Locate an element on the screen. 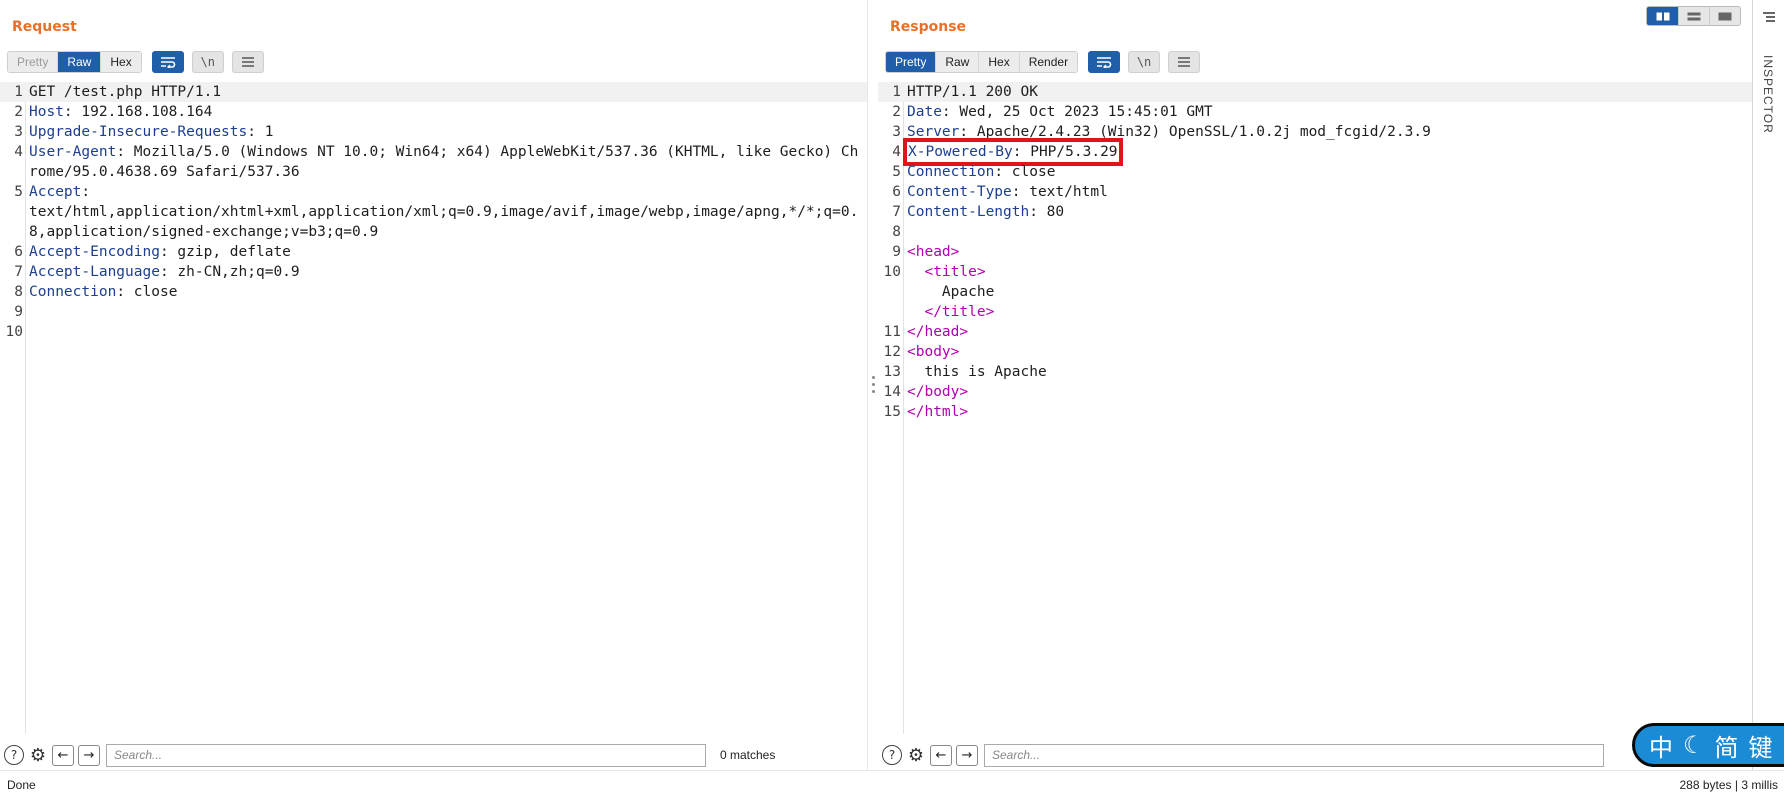  moon-icon: ☾ is located at coordinates (1697, 745).